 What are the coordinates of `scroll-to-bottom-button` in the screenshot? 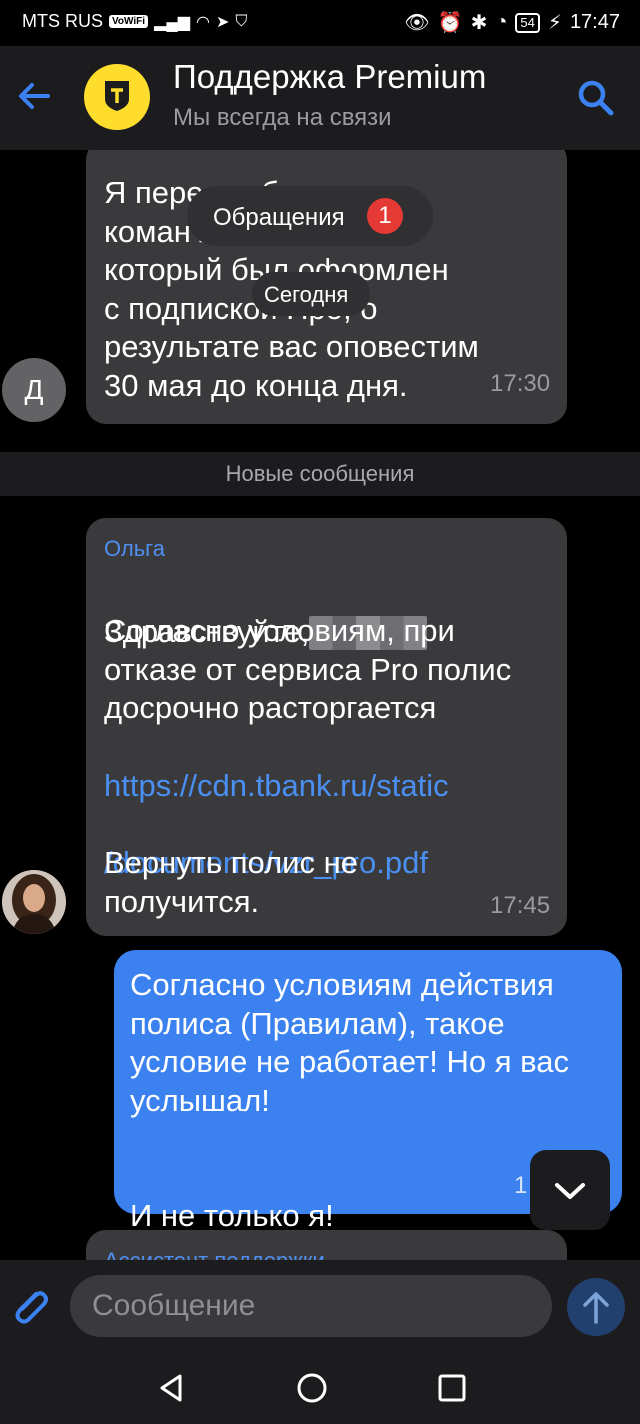 It's located at (570, 1190).